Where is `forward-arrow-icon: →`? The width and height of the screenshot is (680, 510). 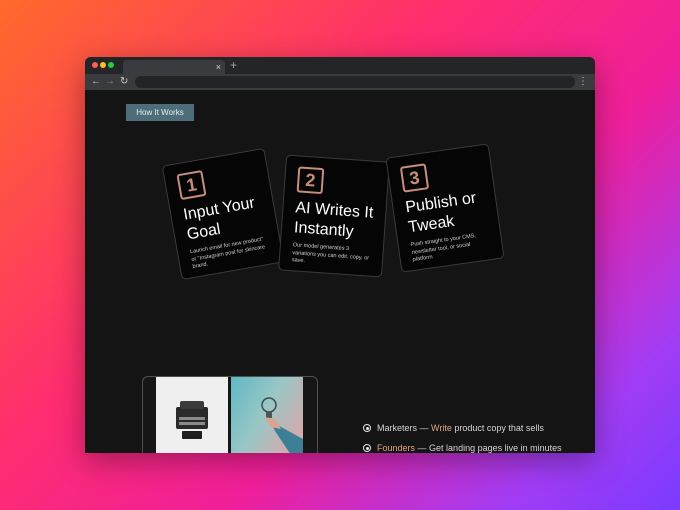
forward-arrow-icon: → is located at coordinates (110, 82).